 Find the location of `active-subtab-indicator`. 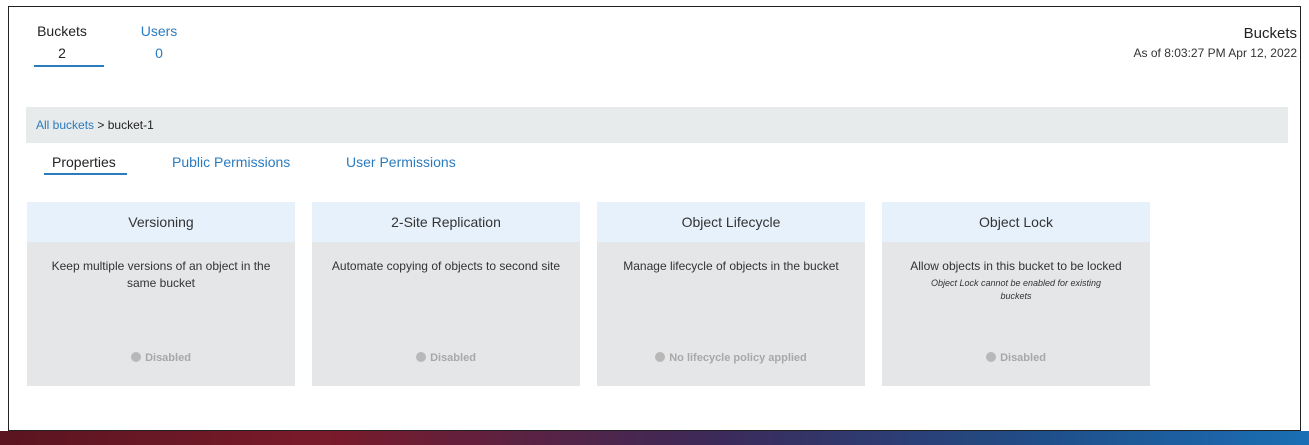

active-subtab-indicator is located at coordinates (85, 174).